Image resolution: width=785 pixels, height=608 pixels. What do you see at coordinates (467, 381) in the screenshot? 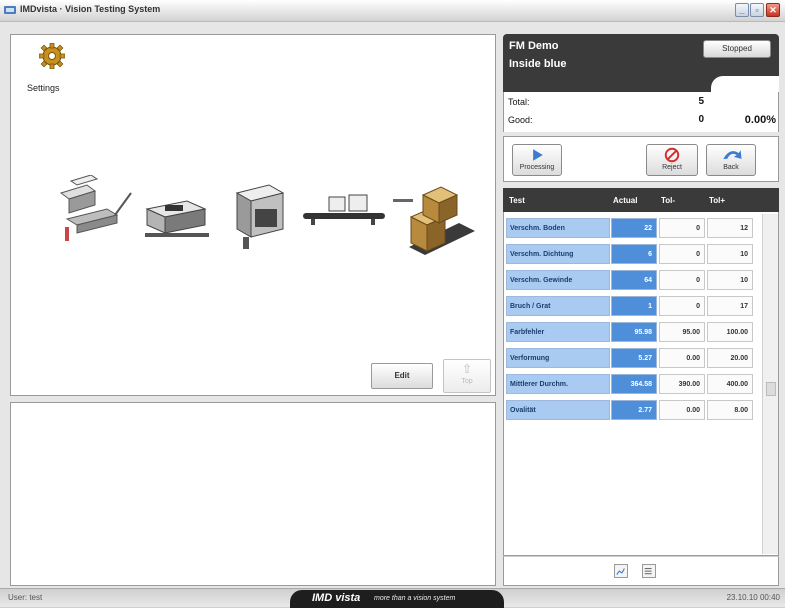
I see `top-button-label: Top` at bounding box center [467, 381].